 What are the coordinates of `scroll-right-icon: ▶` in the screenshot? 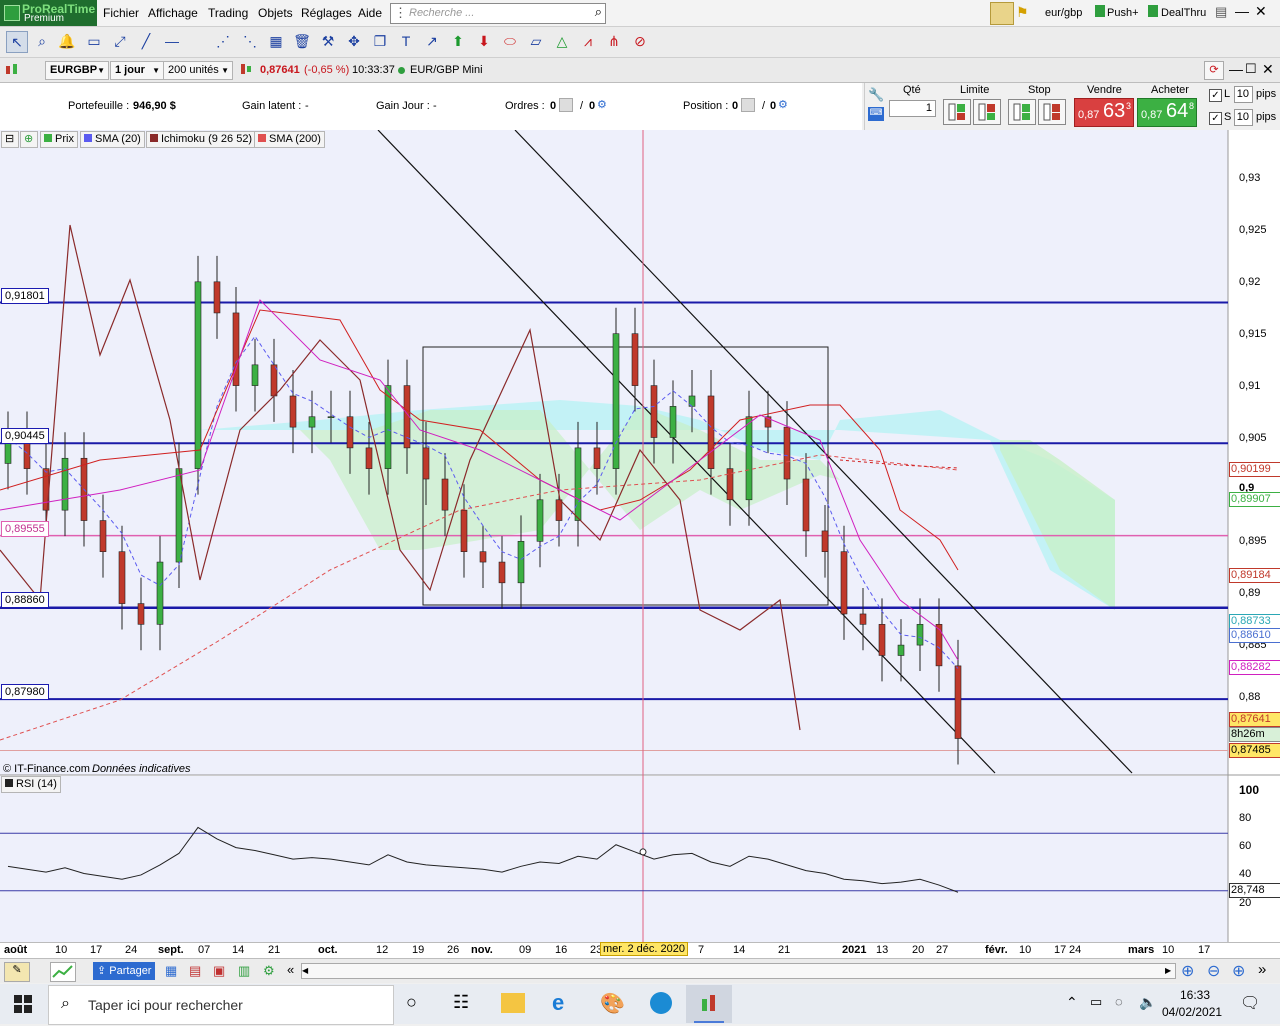 It's located at (1170, 971).